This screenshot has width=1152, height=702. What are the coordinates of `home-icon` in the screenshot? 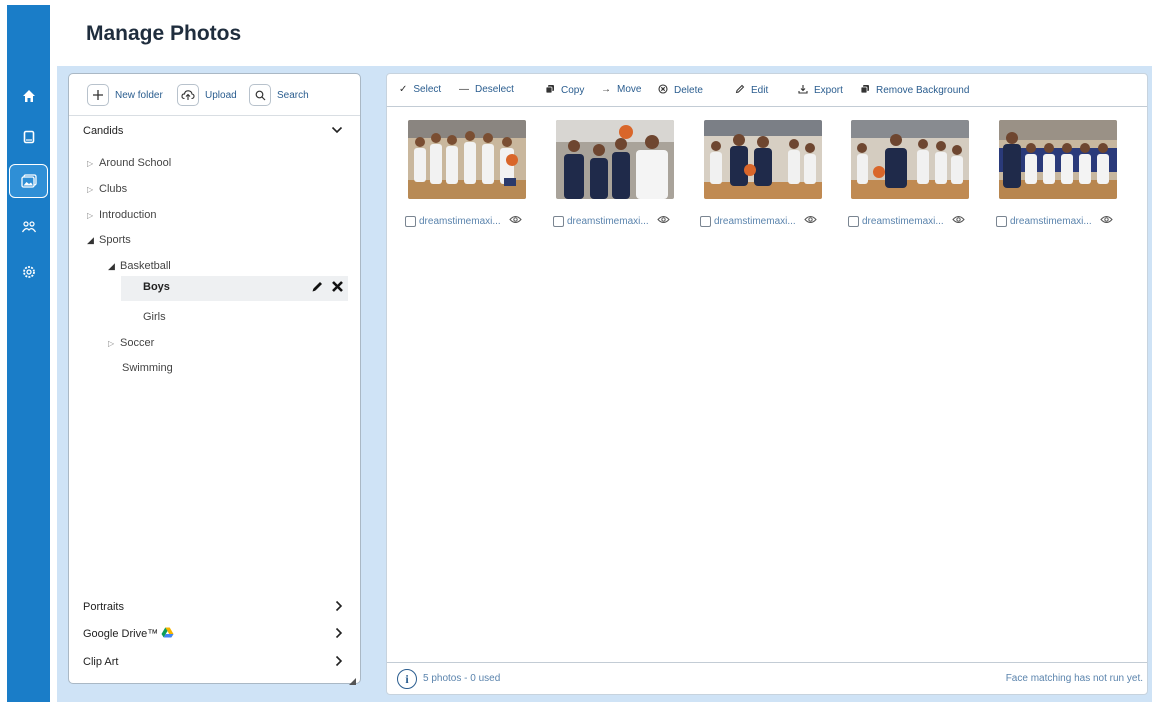 It's located at (28, 96).